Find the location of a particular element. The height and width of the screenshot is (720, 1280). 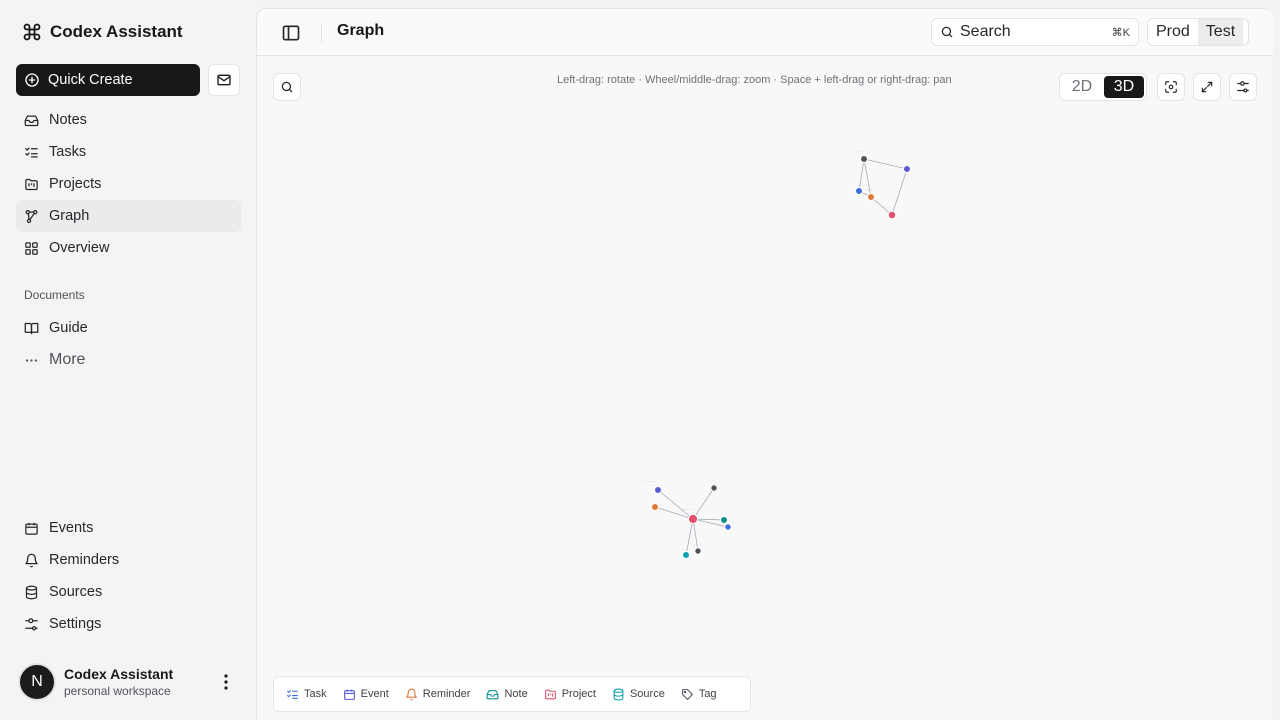

legend-label: Note is located at coordinates (516, 694).